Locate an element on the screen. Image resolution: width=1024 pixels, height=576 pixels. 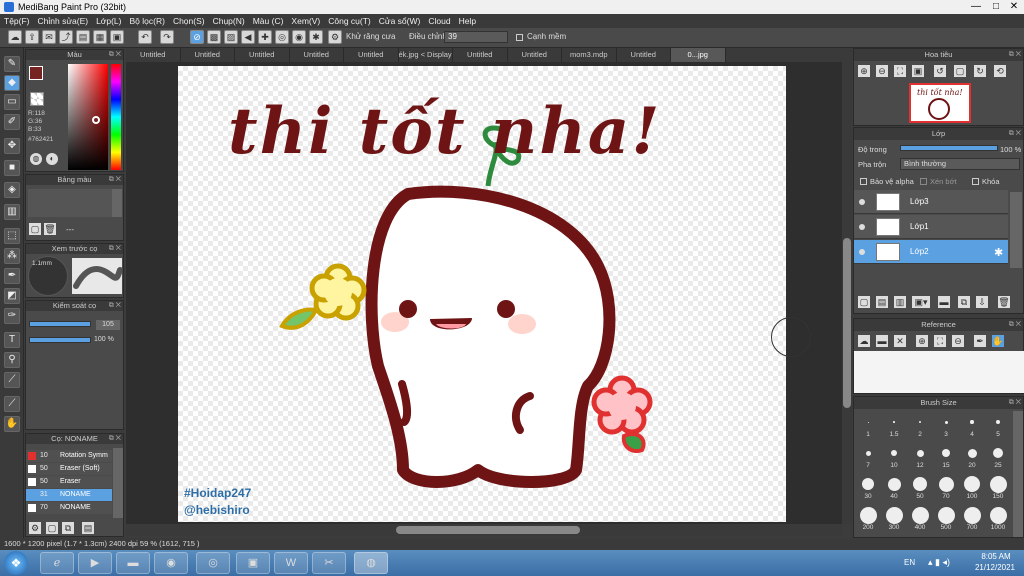
ruler-icon: ◎ is located at coordinates (282, 37).